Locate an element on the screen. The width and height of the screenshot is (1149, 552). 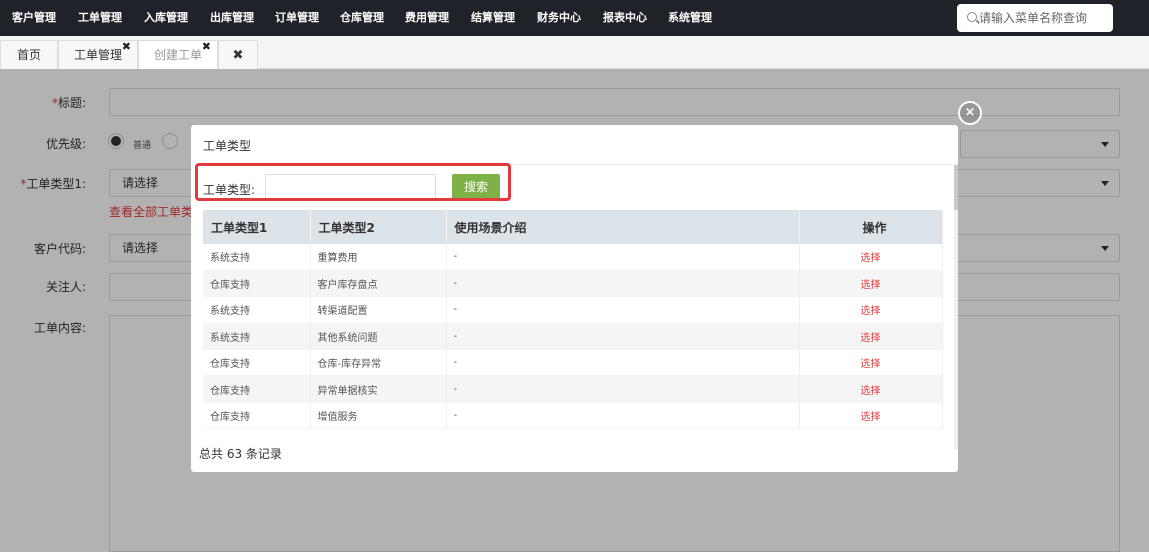
table-row: 系统支持 其他系统问题 - 选择 is located at coordinates (573, 337).